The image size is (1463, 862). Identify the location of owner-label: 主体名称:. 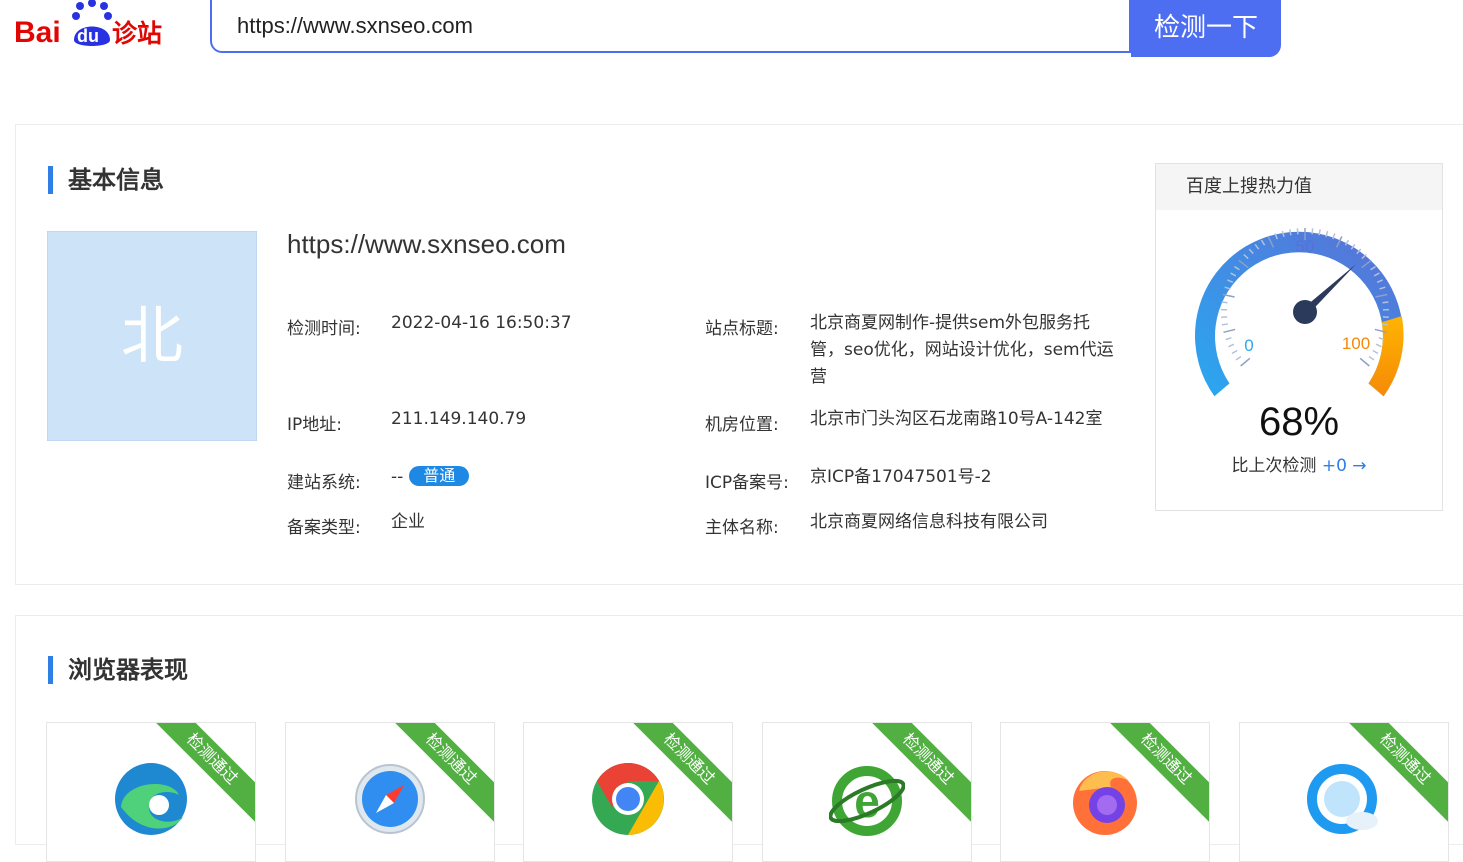
(742, 525).